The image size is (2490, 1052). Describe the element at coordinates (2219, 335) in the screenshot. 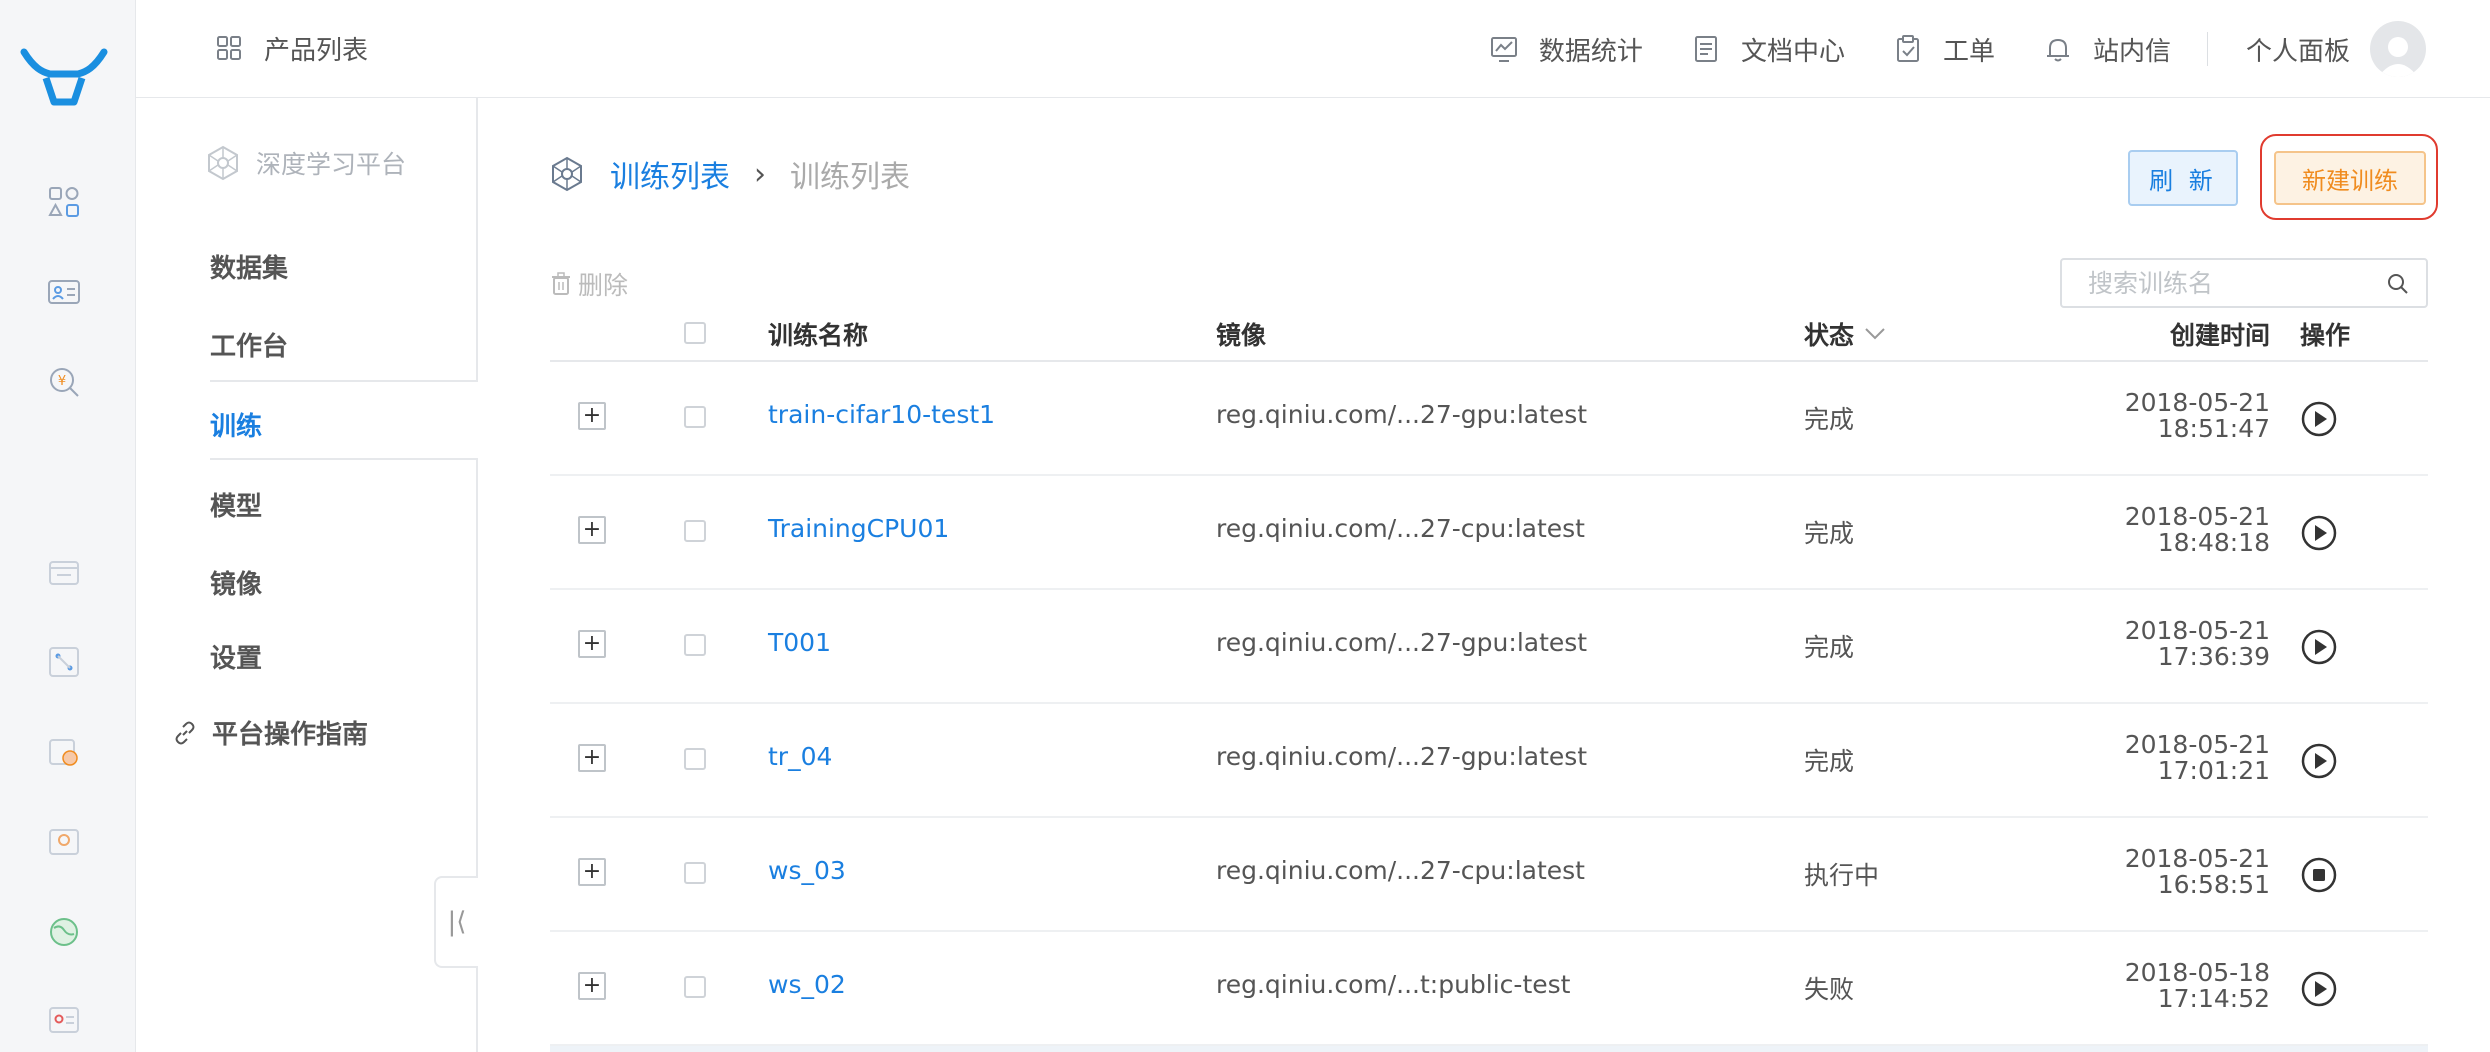

I see `column-header-created: 创建时间` at that location.